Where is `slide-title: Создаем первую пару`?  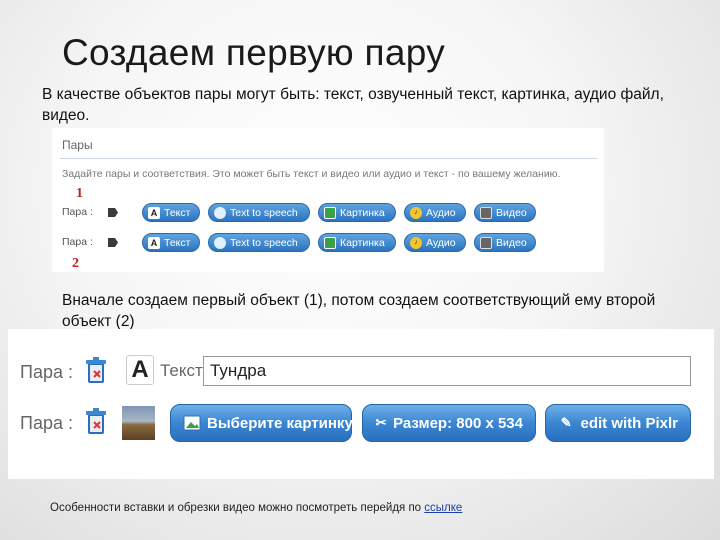
slide-title: Создаем первую пару is located at coordinates (254, 52).